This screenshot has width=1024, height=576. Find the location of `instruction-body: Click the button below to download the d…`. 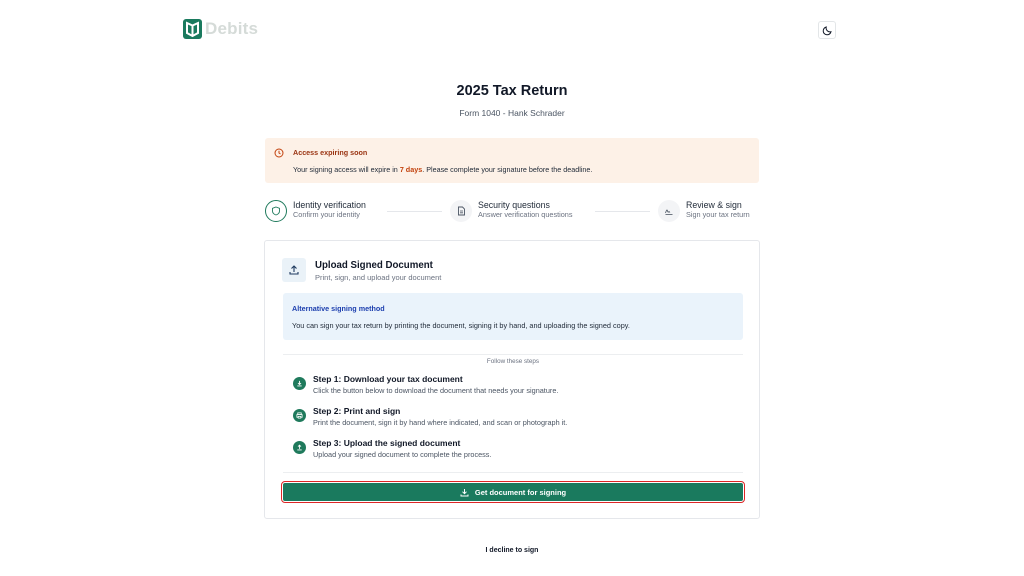

instruction-body: Click the button below to download the d… is located at coordinates (436, 390).